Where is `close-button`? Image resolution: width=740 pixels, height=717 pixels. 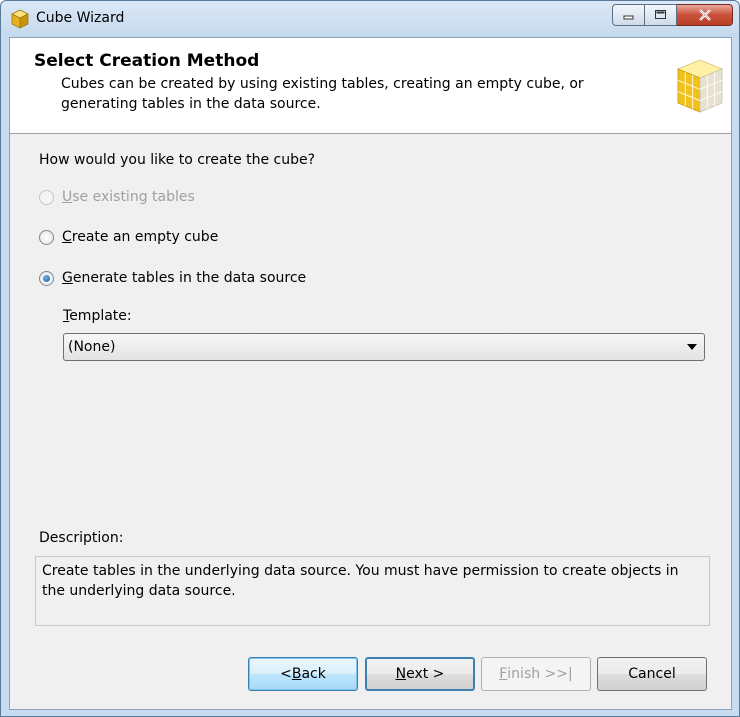 close-button is located at coordinates (705, 15).